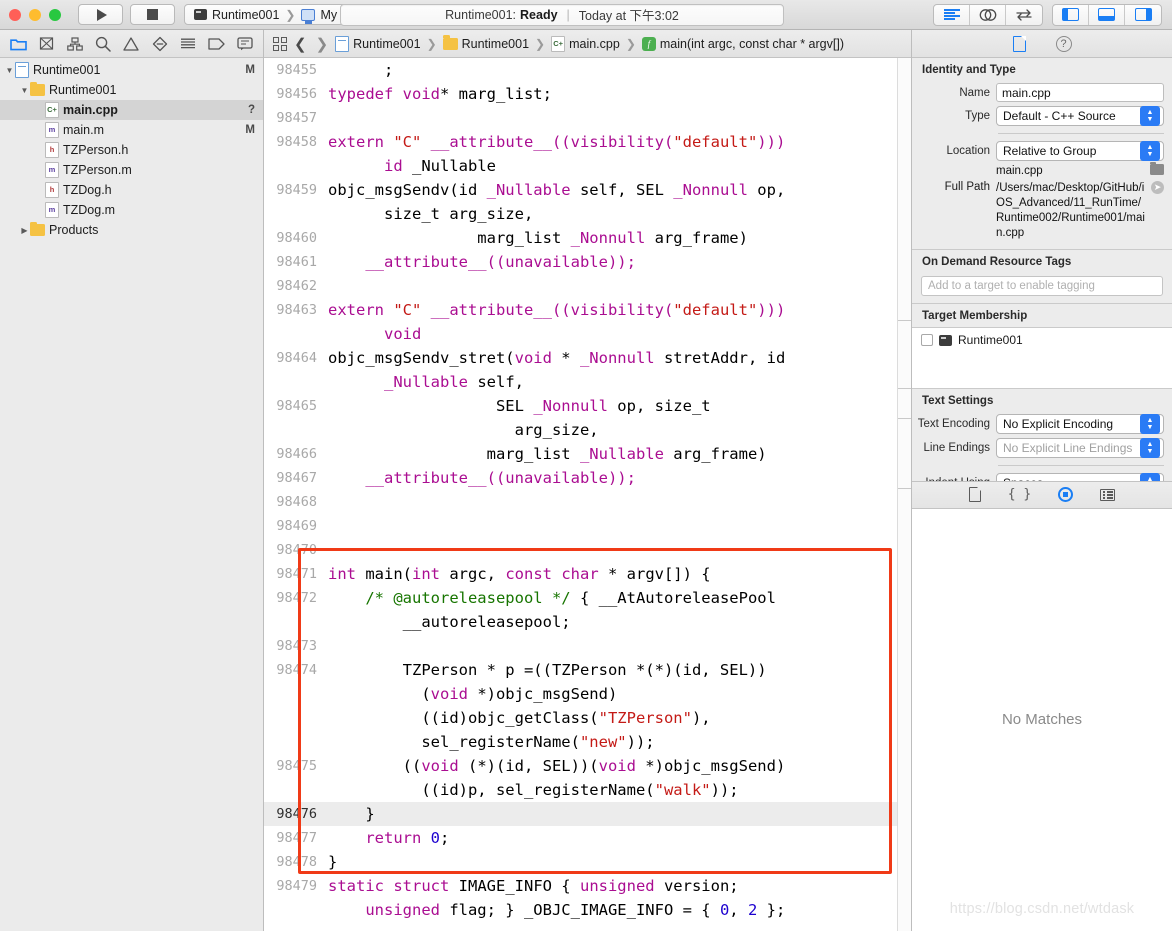 The width and height of the screenshot is (1172, 931). What do you see at coordinates (1024, 15) in the screenshot?
I see `version-editor-button` at bounding box center [1024, 15].